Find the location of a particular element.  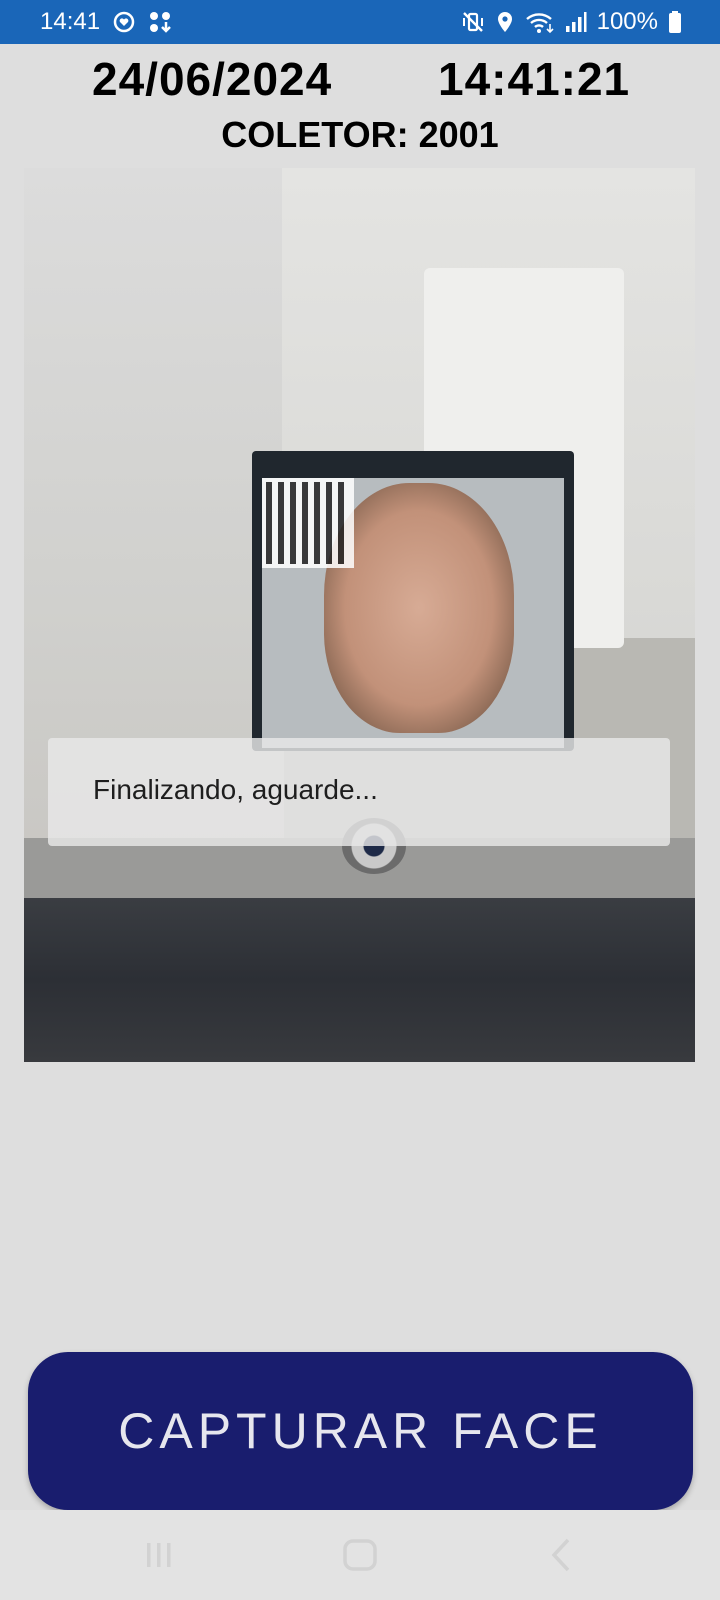

status-left: 14:41 is located at coordinates (107, 22).